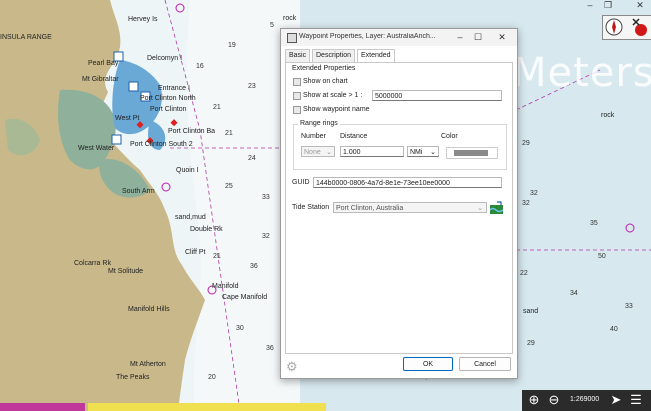  What do you see at coordinates (301, 182) in the screenshot?
I see `guid-label: GUID` at bounding box center [301, 182].